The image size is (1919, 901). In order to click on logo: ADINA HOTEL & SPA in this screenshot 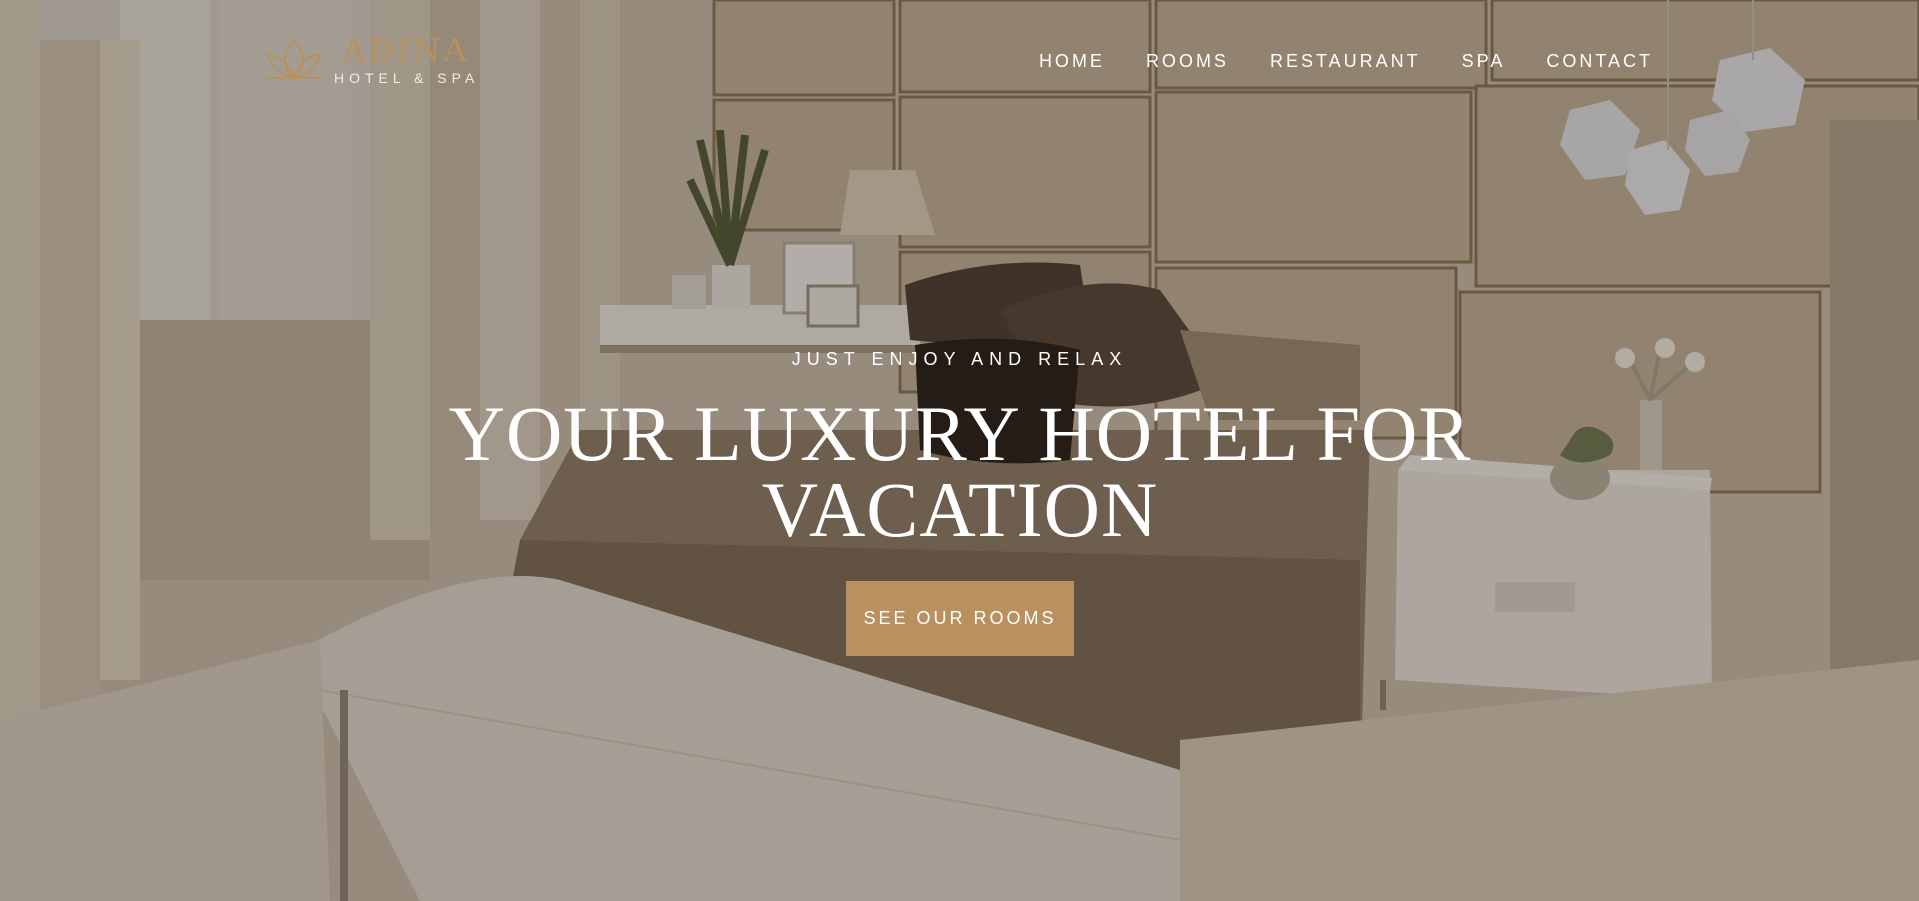, I will do `click(368, 61)`.